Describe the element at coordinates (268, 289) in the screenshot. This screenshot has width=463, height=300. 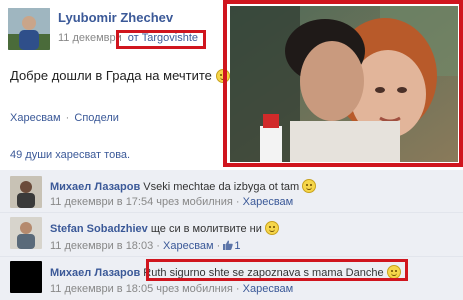
I see `comment-3-like: Харесвам` at that location.